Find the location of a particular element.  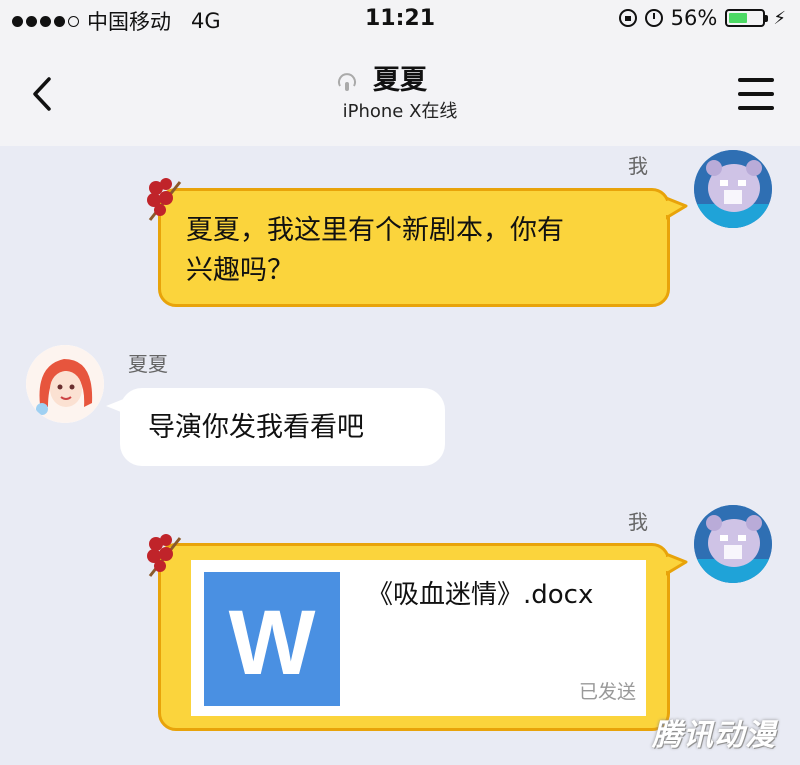

battery-percent: 56% is located at coordinates (694, 18).